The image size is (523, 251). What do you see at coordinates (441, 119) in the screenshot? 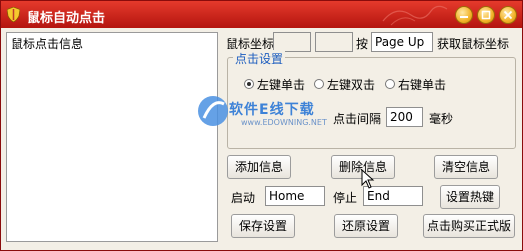
I see `interval-unit: 毫秒` at bounding box center [441, 119].